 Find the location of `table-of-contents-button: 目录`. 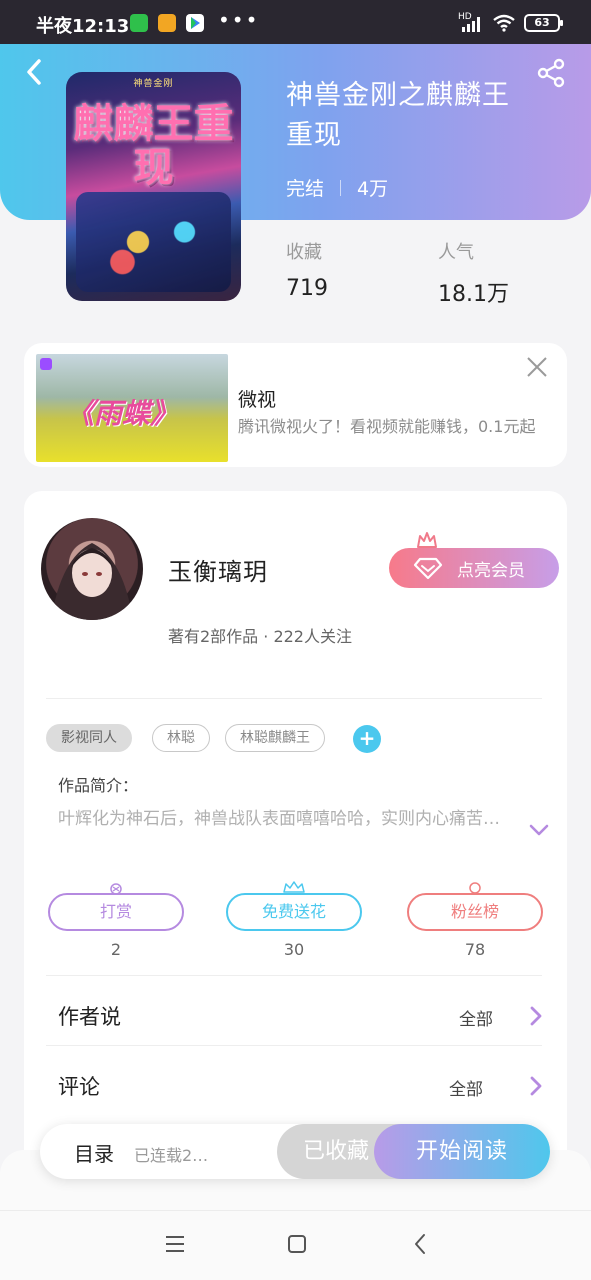

table-of-contents-button: 目录 is located at coordinates (94, 1152).